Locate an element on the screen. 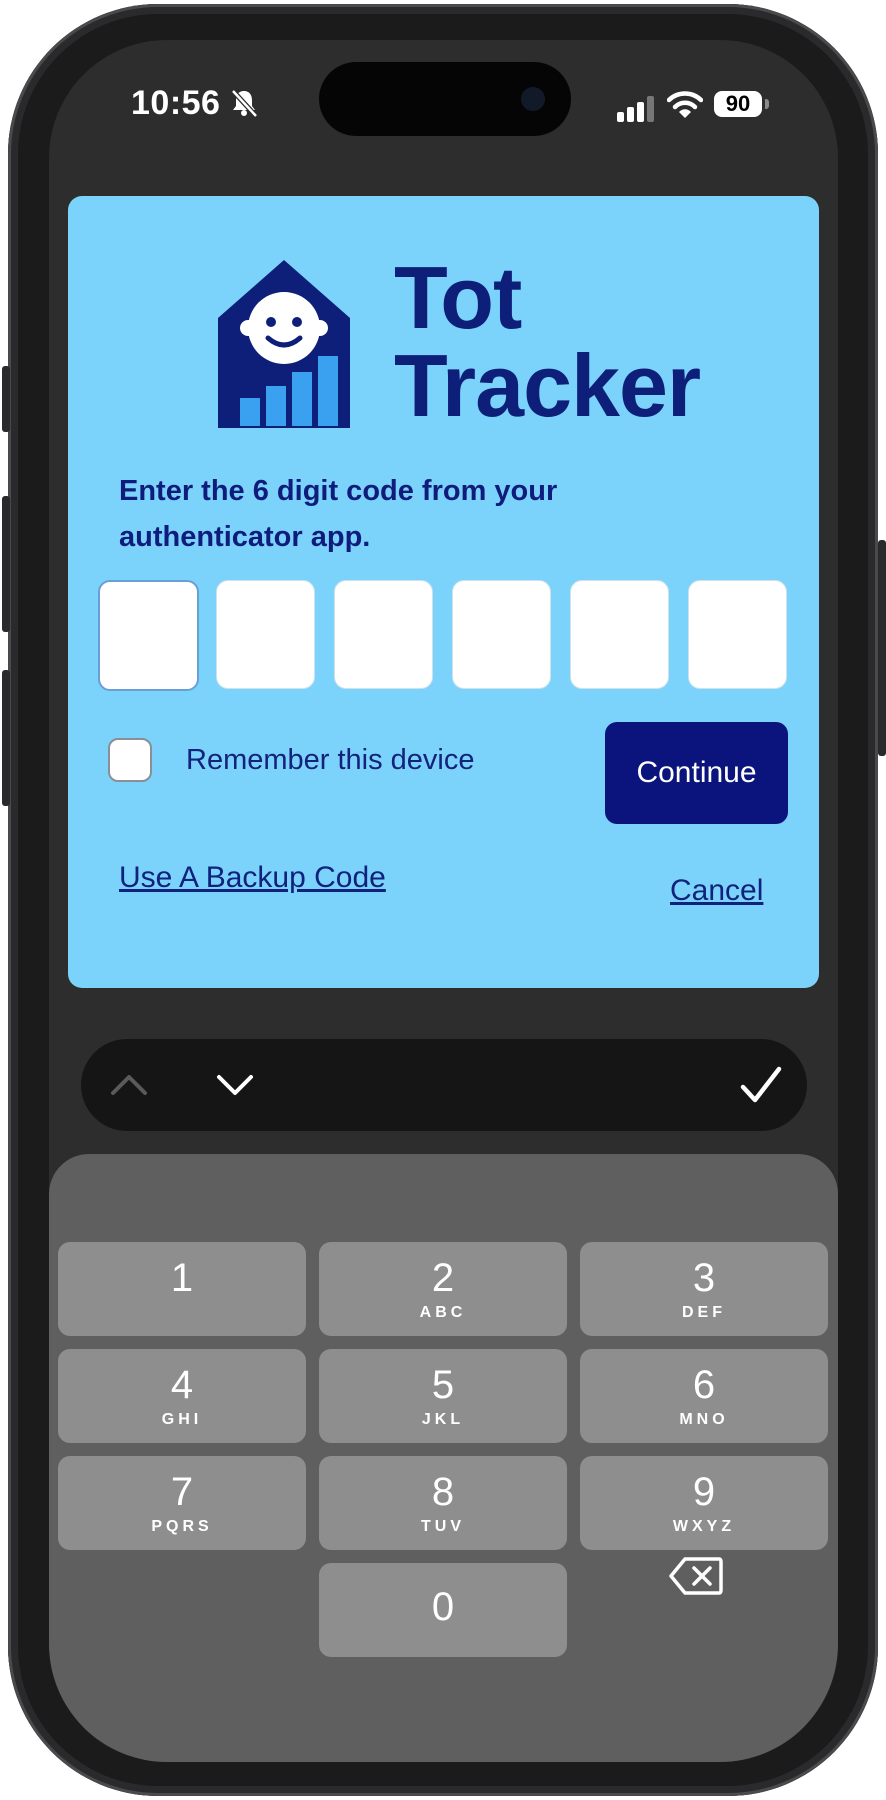  key-3: 3 DEF is located at coordinates (704, 1289).